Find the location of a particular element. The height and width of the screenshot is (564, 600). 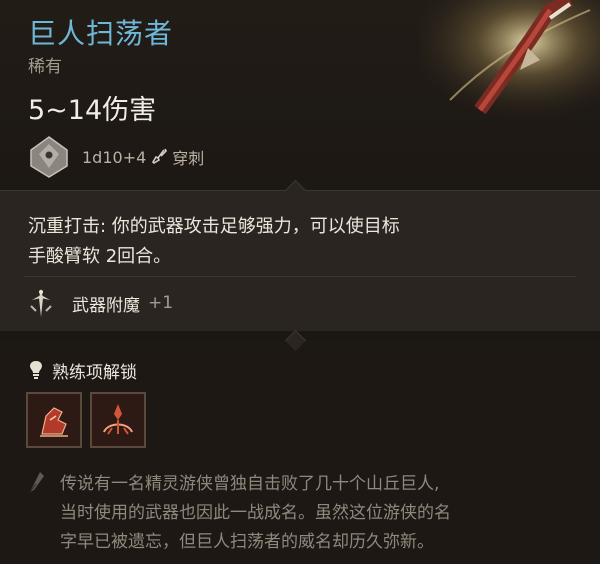

proficiency-label: 熟练项解锁 is located at coordinates (94, 372).